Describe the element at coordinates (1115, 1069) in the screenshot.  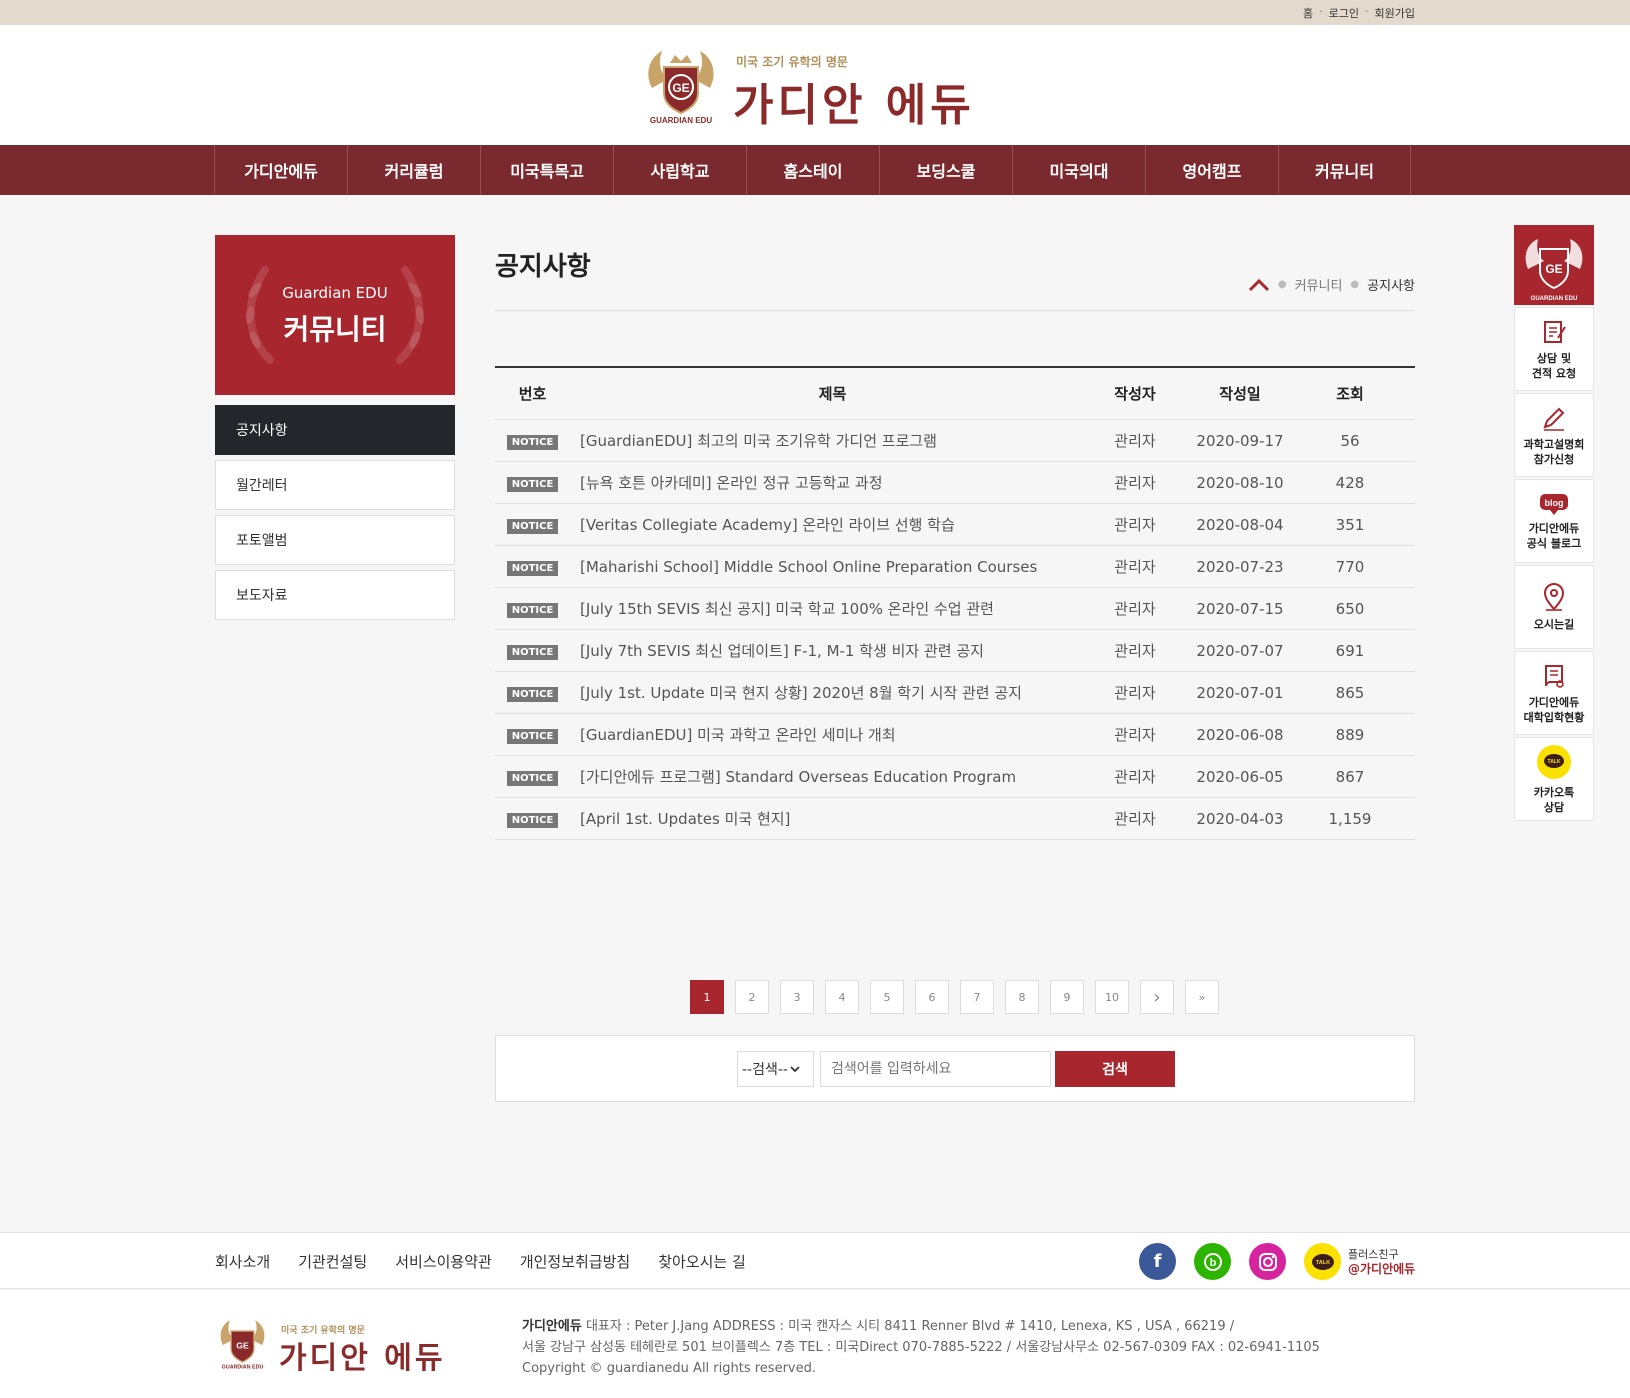
I see `search-button: 검색` at that location.